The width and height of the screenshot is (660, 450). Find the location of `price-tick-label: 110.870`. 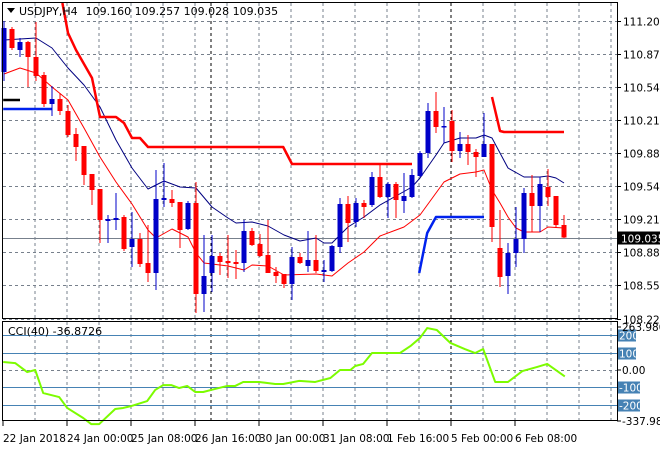

price-tick-label: 110.870 is located at coordinates (641, 56).